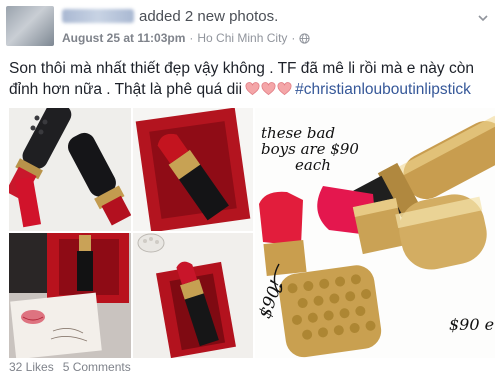  I want to click on author-name-blurred, so click(98, 16).